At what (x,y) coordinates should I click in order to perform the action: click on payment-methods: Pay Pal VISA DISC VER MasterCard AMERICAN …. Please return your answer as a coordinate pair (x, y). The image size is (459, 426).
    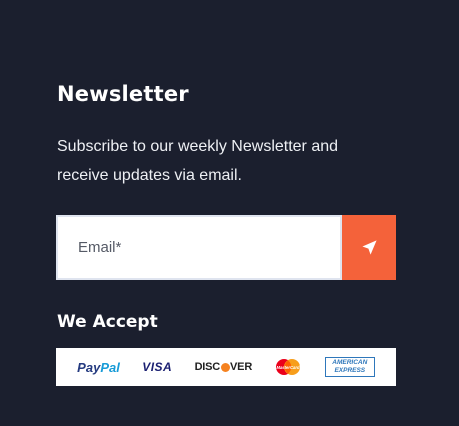
    Looking at the image, I should click on (226, 367).